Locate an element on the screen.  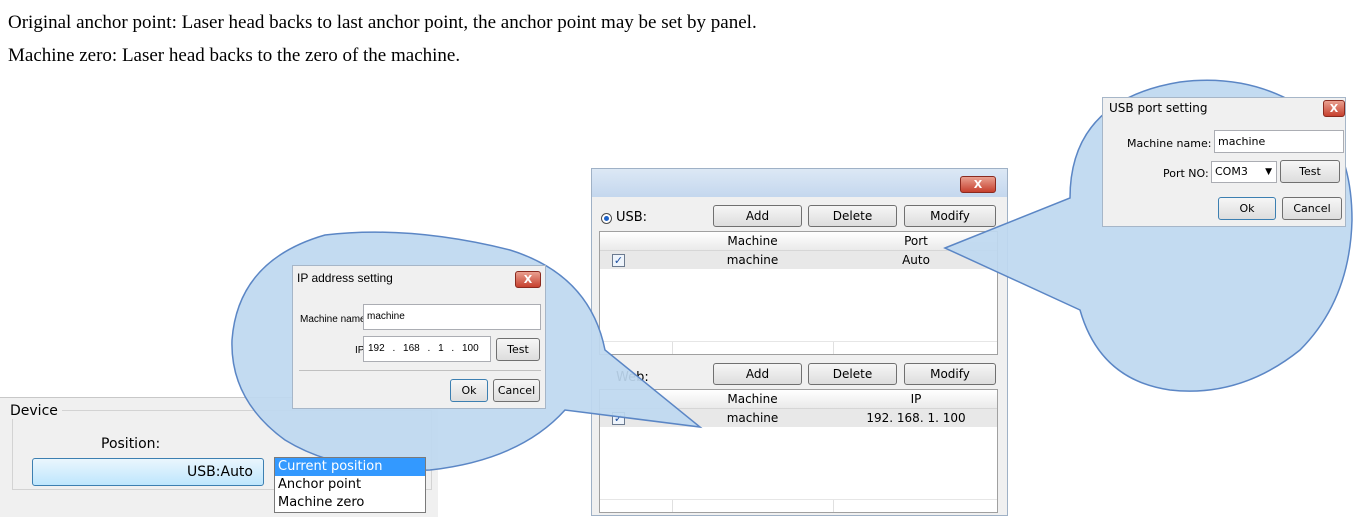
ip-address-input: 192 . 168 . 1 . 100 is located at coordinates (427, 349).